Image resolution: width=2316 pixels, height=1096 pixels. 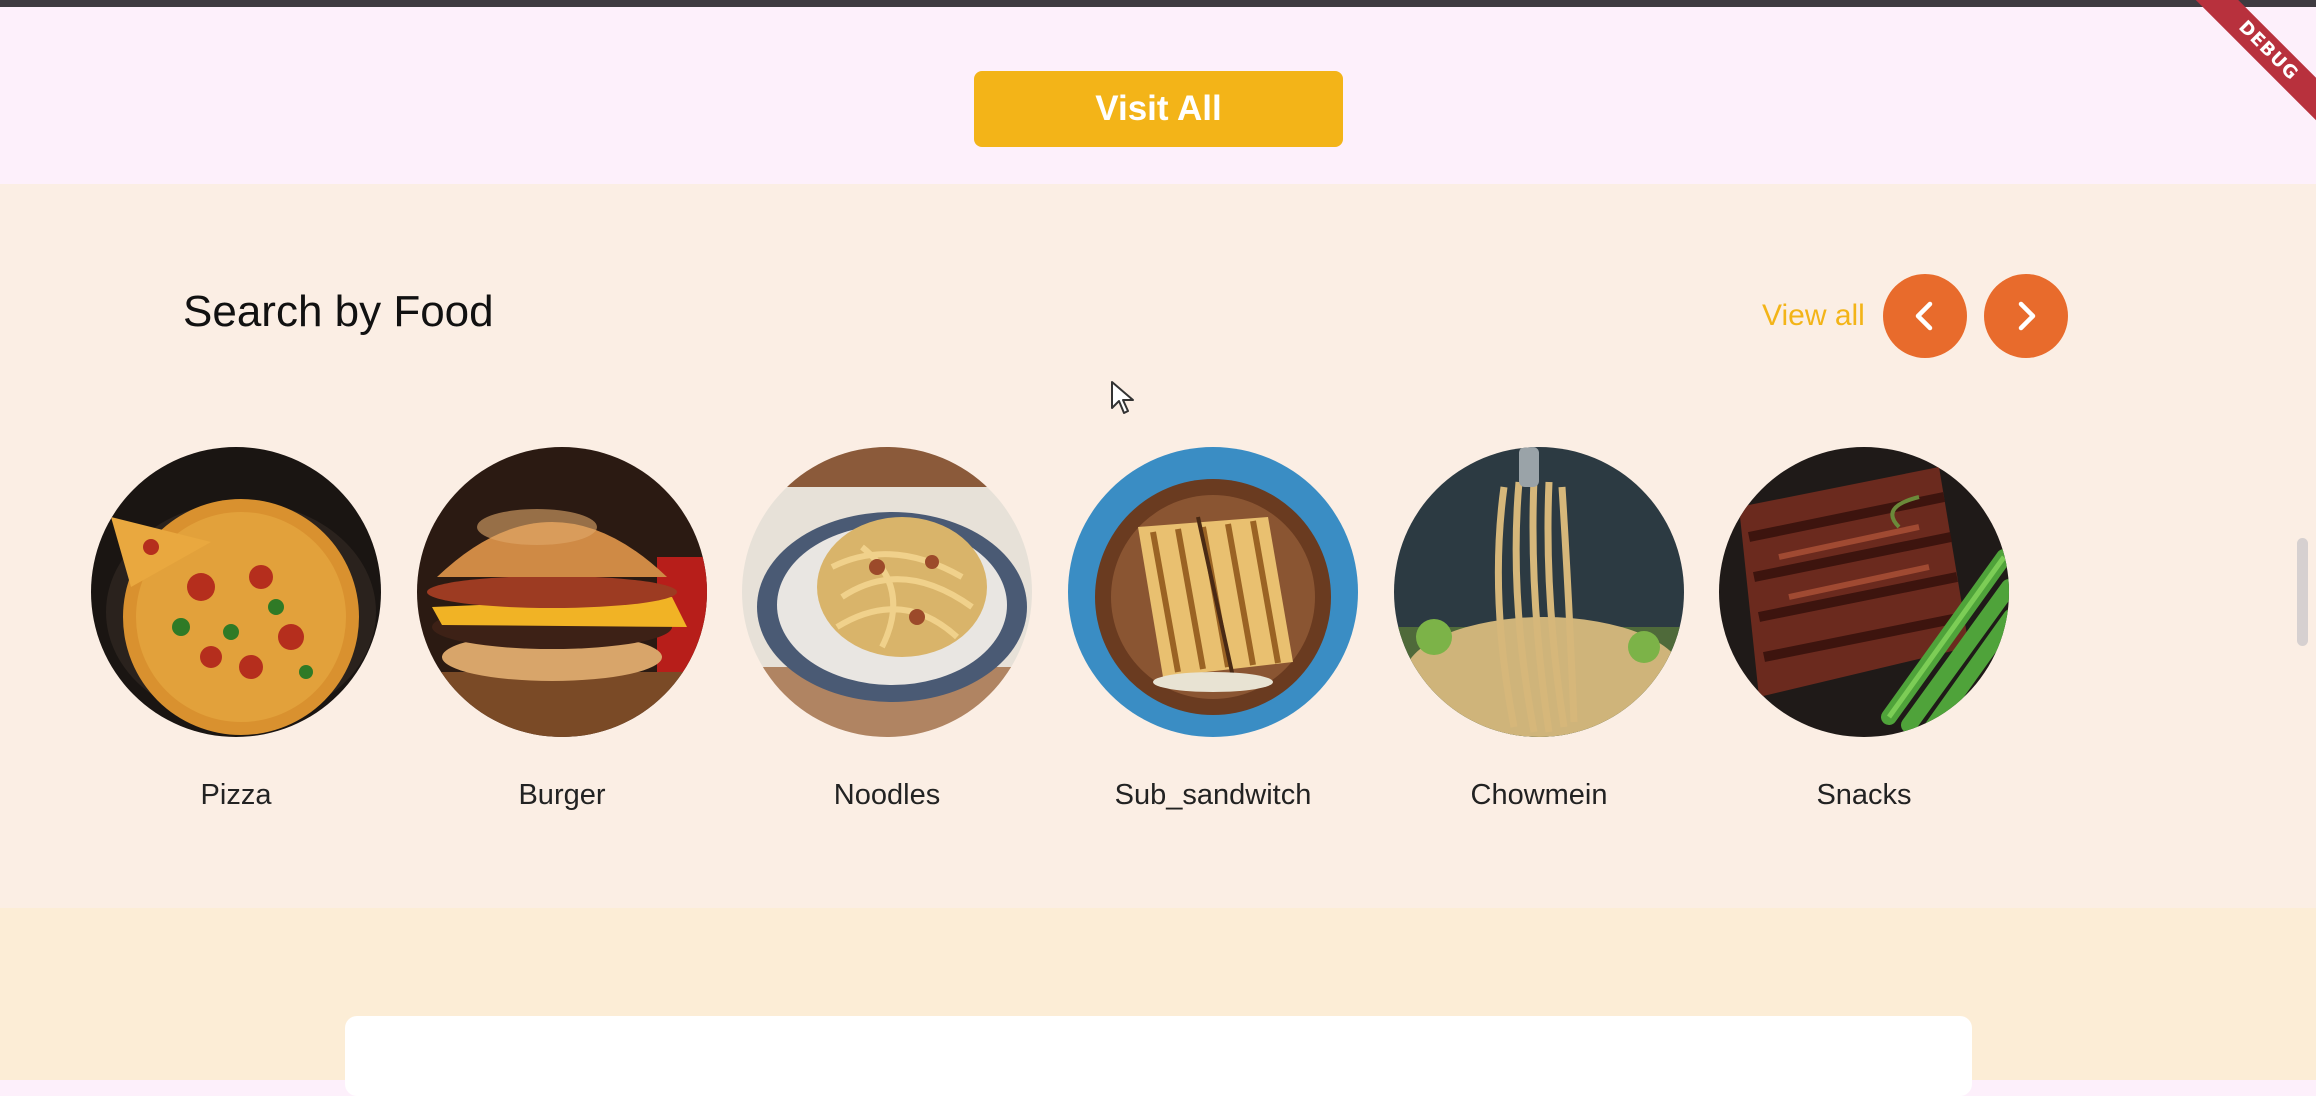 I want to click on scrollbar-thumb, so click(x=2302, y=592).